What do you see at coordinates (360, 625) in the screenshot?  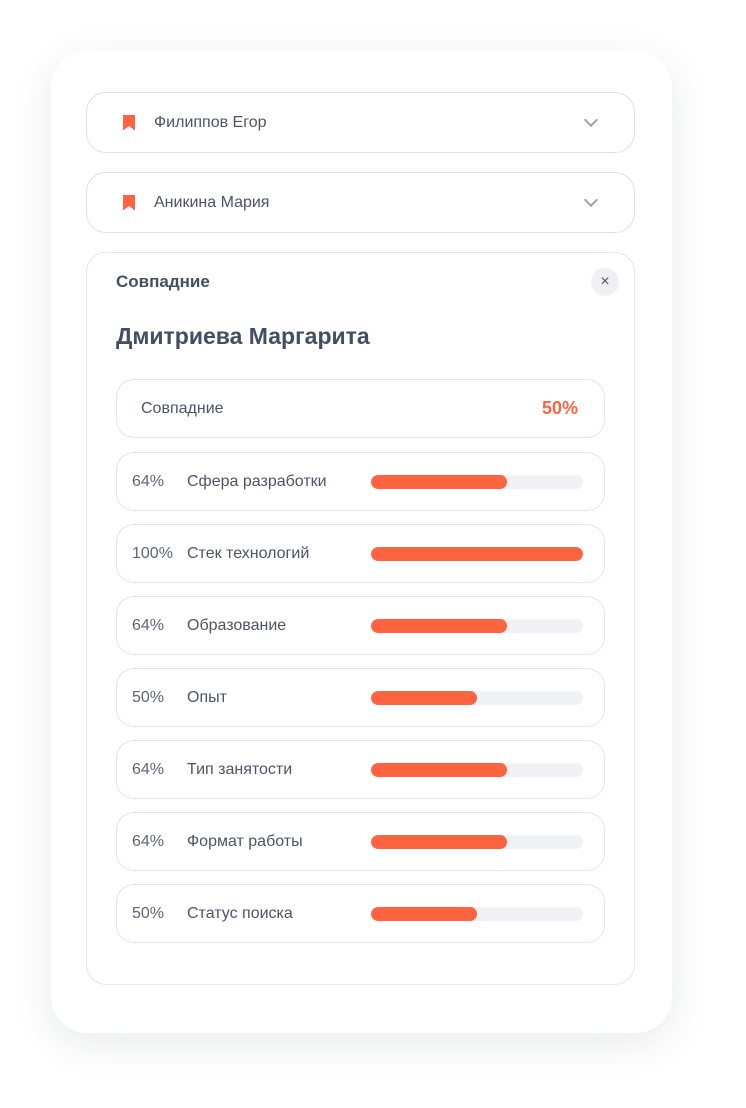 I see `criterion-row: 64% Образование` at bounding box center [360, 625].